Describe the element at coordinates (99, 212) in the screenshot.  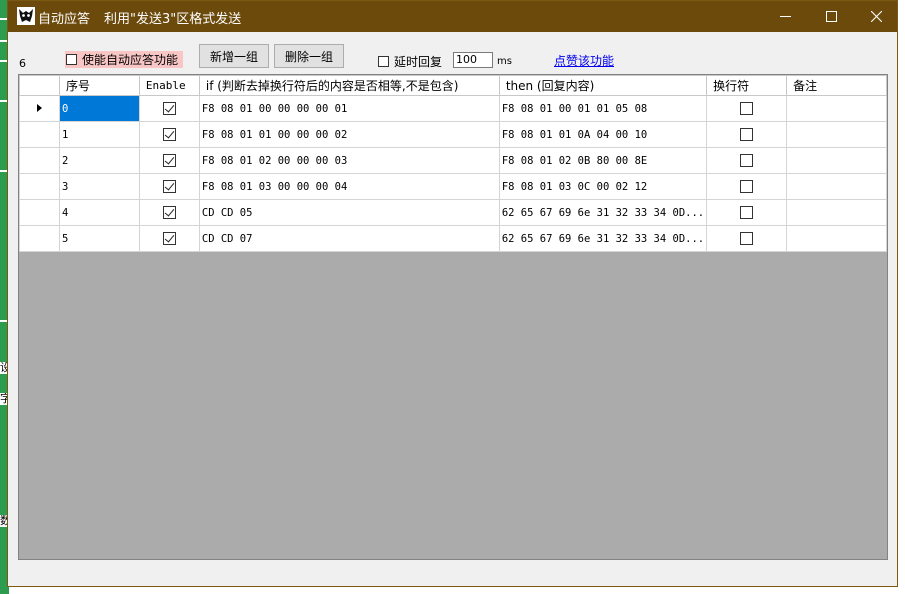
I see `cell-index: 4` at that location.